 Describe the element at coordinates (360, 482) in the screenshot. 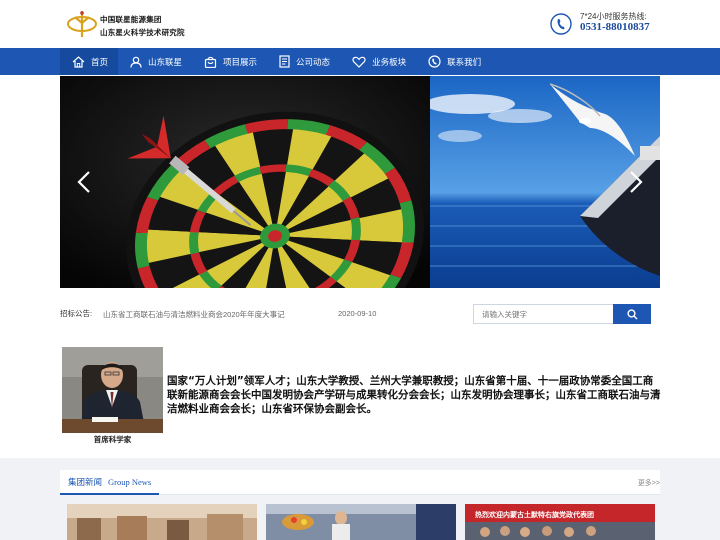

I see `news-tab-bar: 集团新闻 Group News 更多>>` at that location.